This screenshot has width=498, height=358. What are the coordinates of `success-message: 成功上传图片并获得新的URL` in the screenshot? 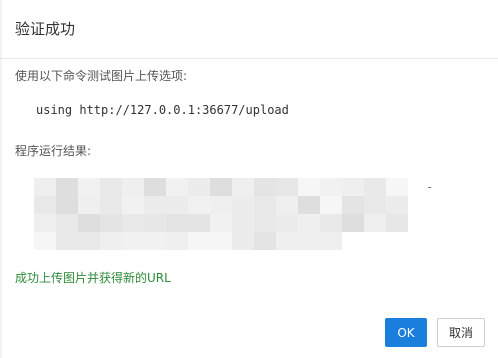 It's located at (93, 278).